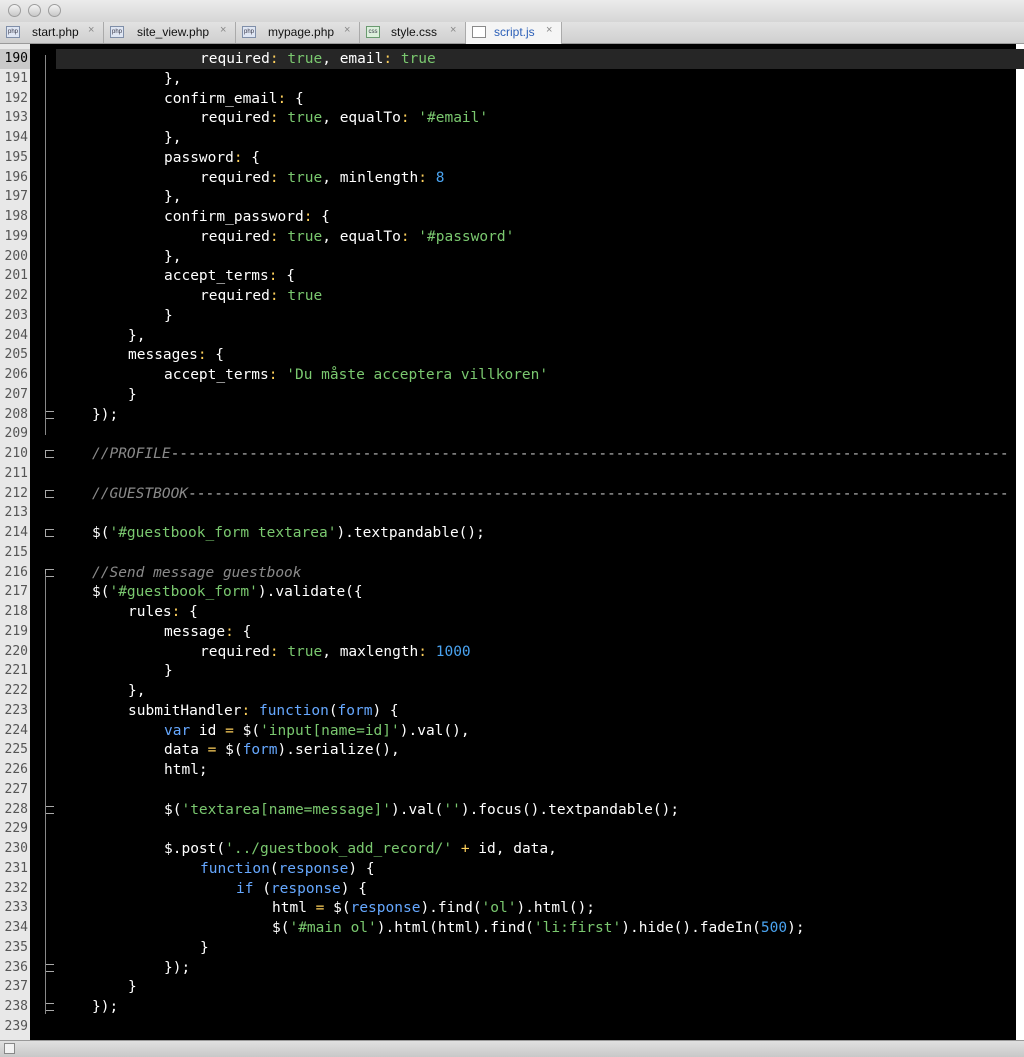 This screenshot has width=1024, height=1057. I want to click on code-line: $('#guestbook_form').validate({, so click(227, 592).